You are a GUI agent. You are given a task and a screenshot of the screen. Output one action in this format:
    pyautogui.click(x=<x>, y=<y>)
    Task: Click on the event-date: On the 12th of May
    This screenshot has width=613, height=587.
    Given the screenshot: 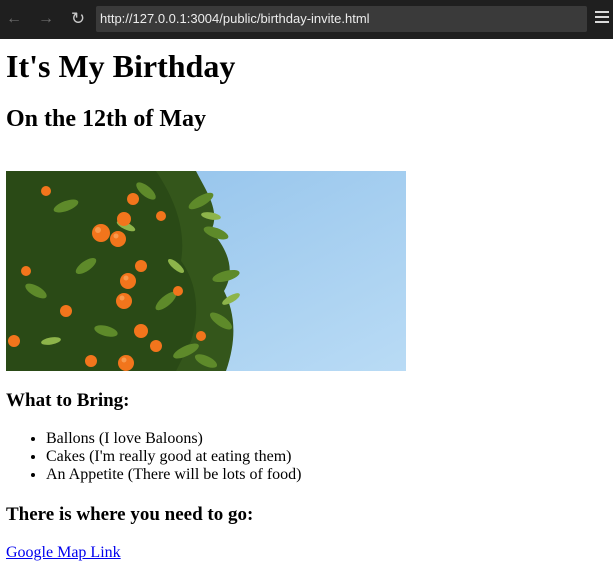 What is the action you would take?
    pyautogui.click(x=106, y=119)
    